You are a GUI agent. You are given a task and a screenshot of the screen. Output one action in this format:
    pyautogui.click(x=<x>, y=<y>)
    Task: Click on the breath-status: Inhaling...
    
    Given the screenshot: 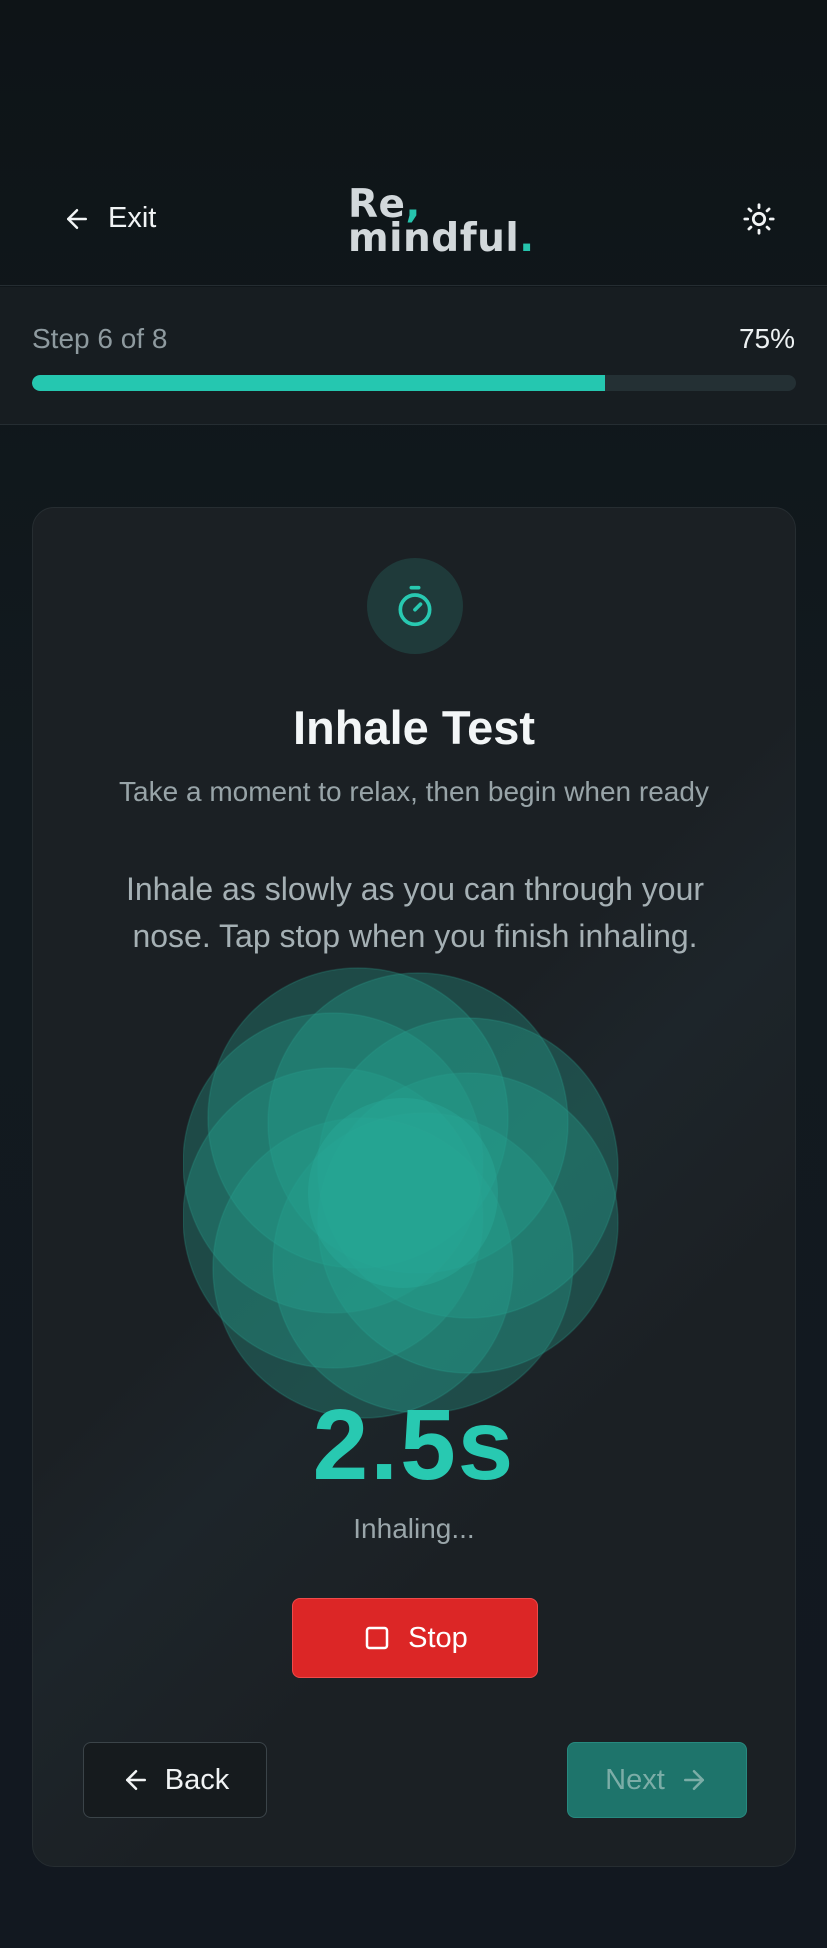 What is the action you would take?
    pyautogui.click(x=414, y=1528)
    